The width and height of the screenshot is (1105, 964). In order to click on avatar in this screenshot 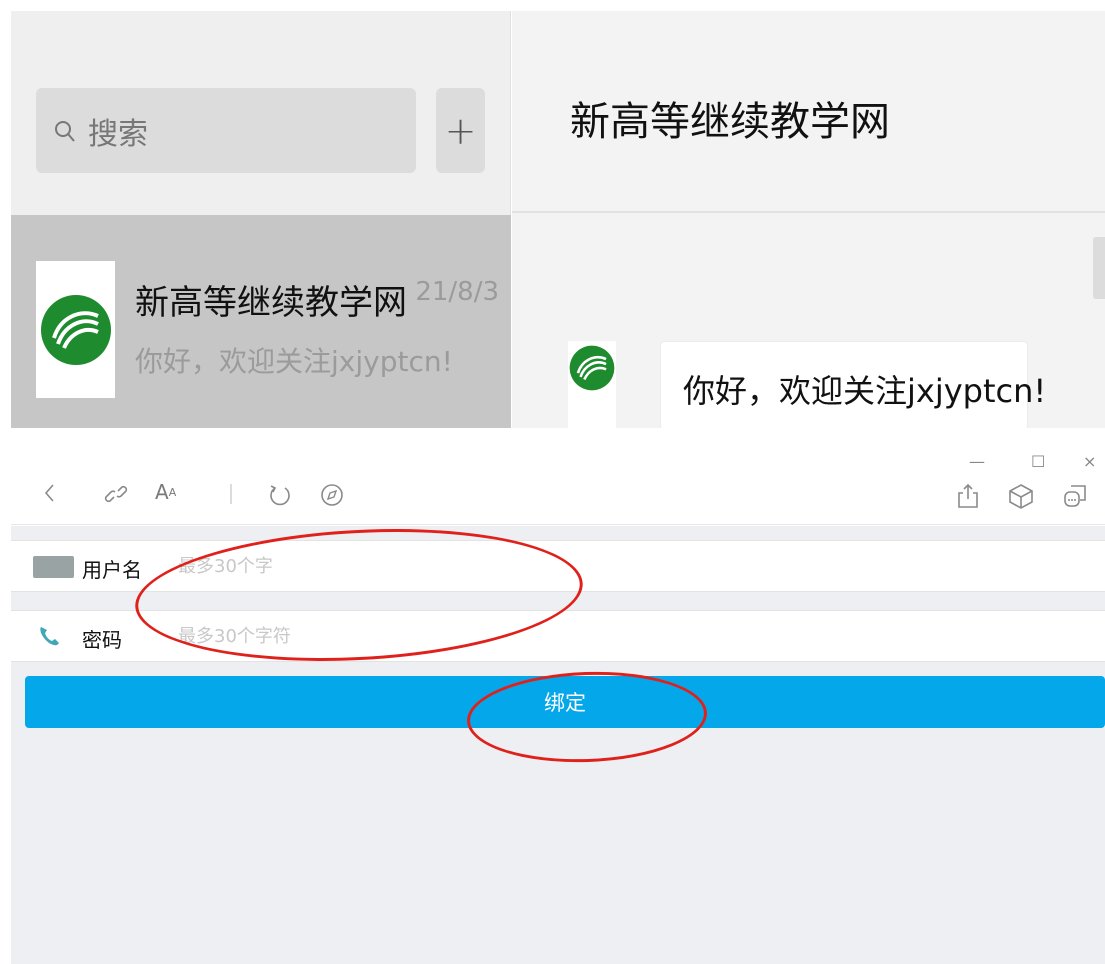, I will do `click(75, 329)`.